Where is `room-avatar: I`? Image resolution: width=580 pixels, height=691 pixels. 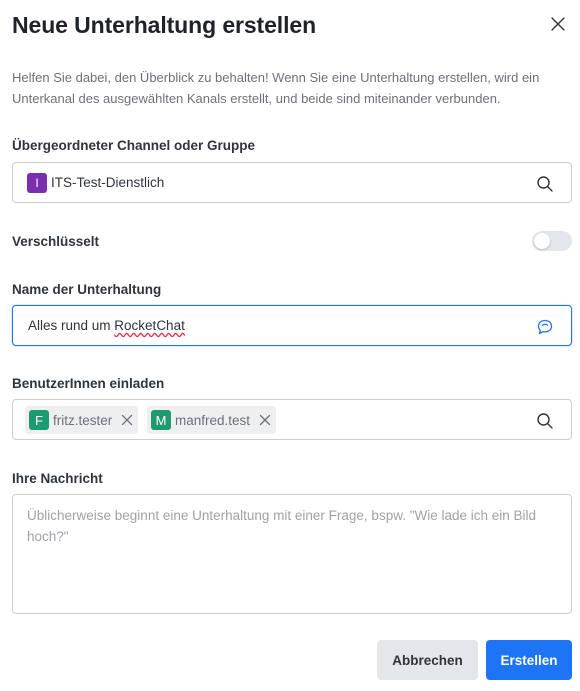
room-avatar: I is located at coordinates (37, 183).